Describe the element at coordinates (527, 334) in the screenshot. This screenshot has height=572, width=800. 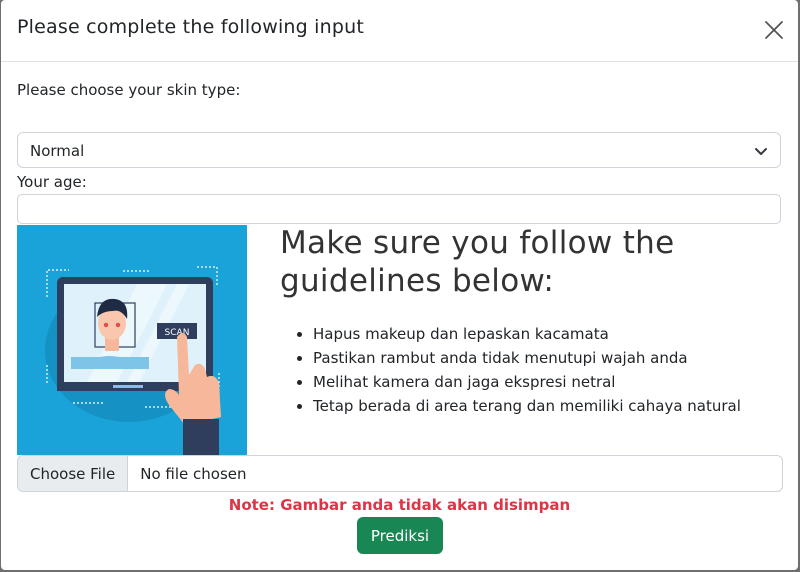
I see `guideline-item: Hapus makeup dan lepaskan kacamata` at that location.